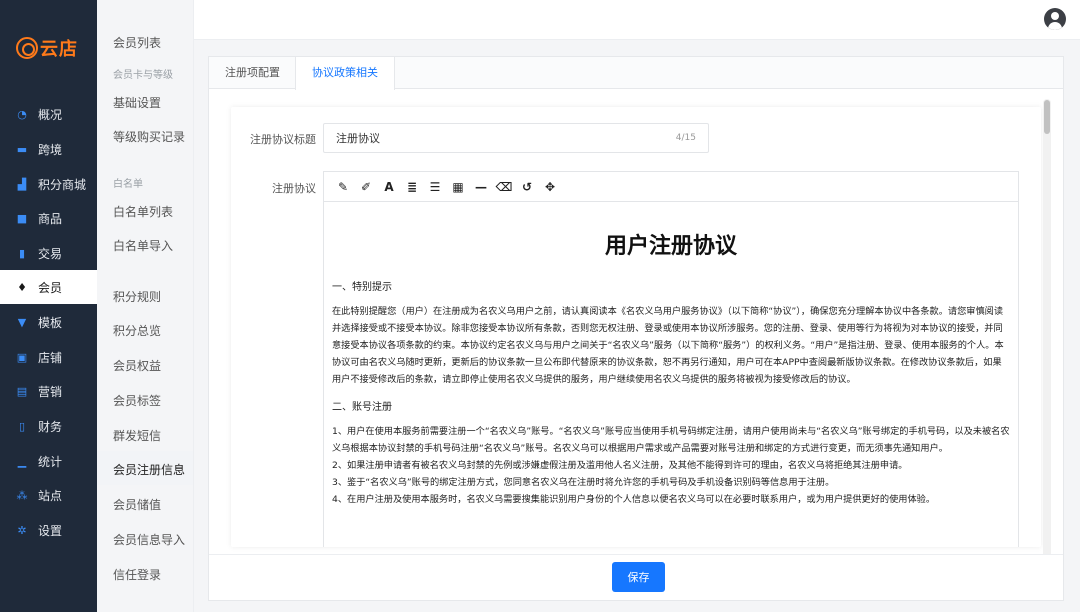  Describe the element at coordinates (636, 73) in the screenshot. I see `tab-bar: 注册项配置 协议政策相关` at that location.